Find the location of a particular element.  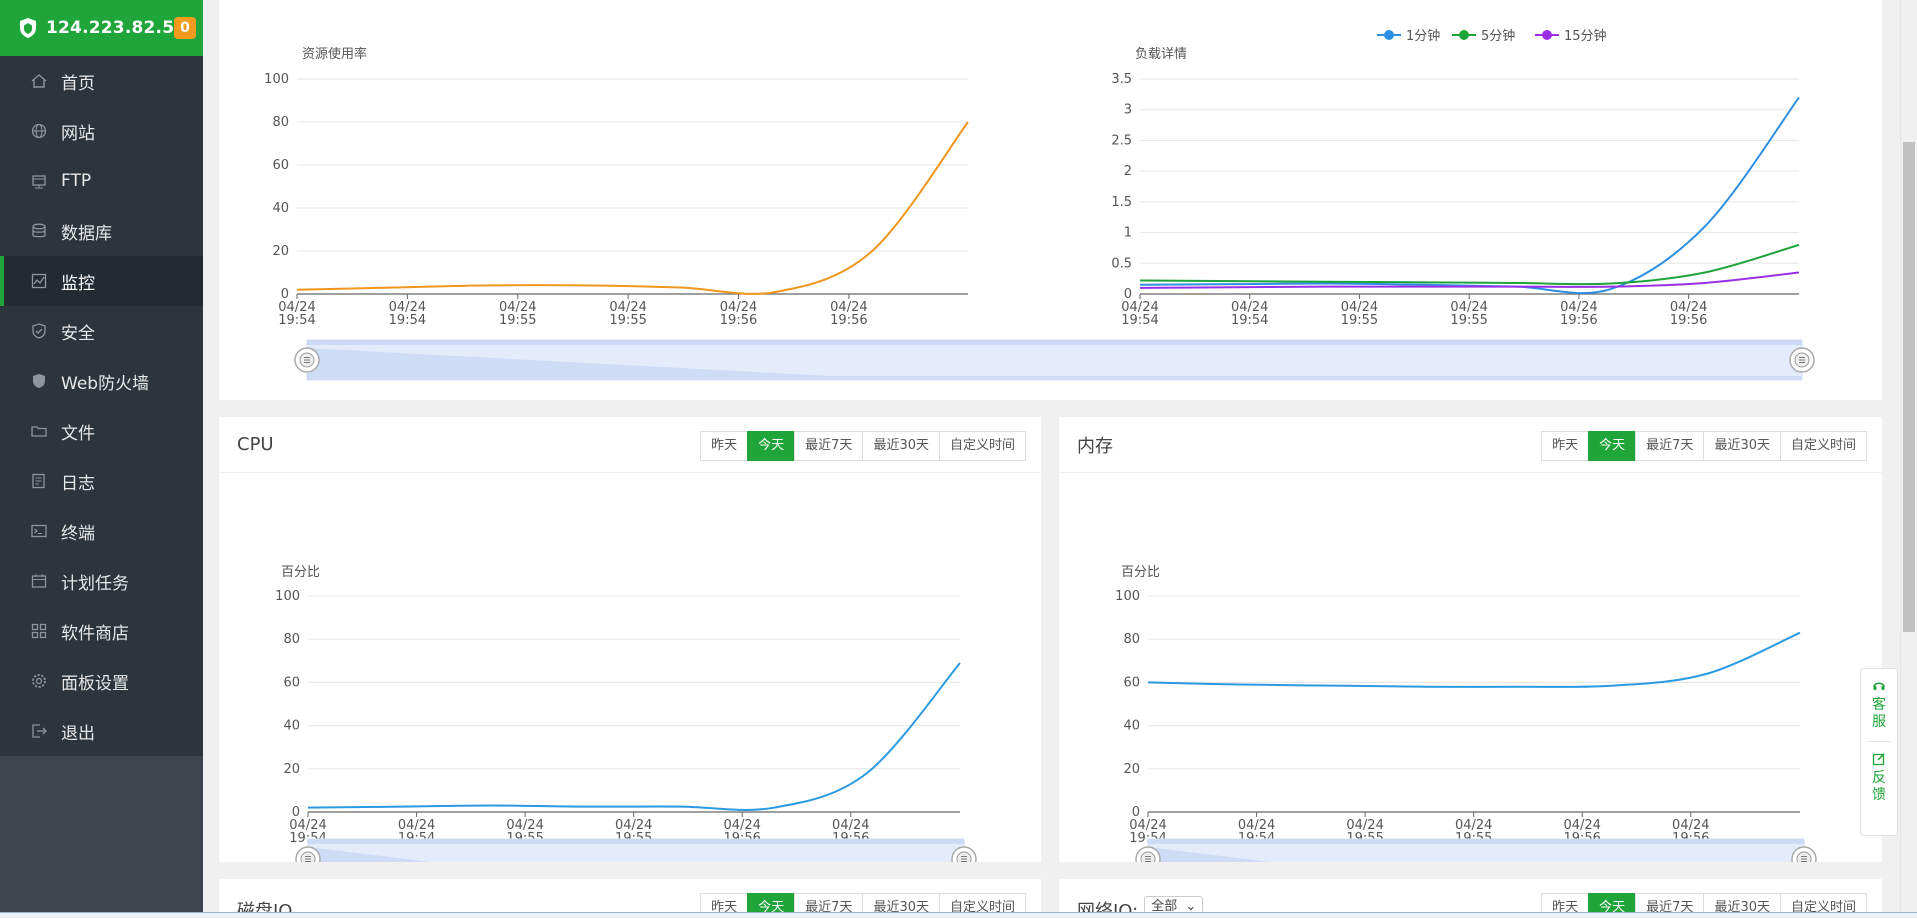

server-bar: 124.223.82.52 is located at coordinates (101, 28).